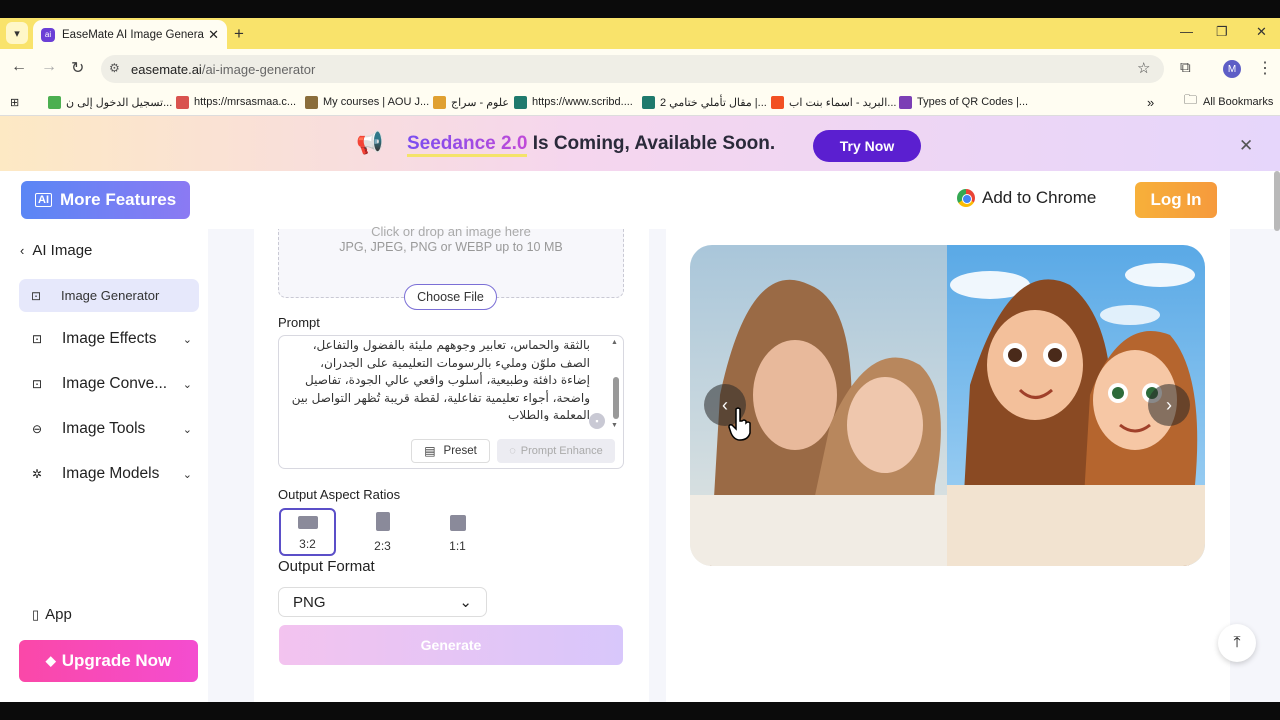  What do you see at coordinates (77, 68) in the screenshot?
I see `reload-icon: ↻` at bounding box center [77, 68].